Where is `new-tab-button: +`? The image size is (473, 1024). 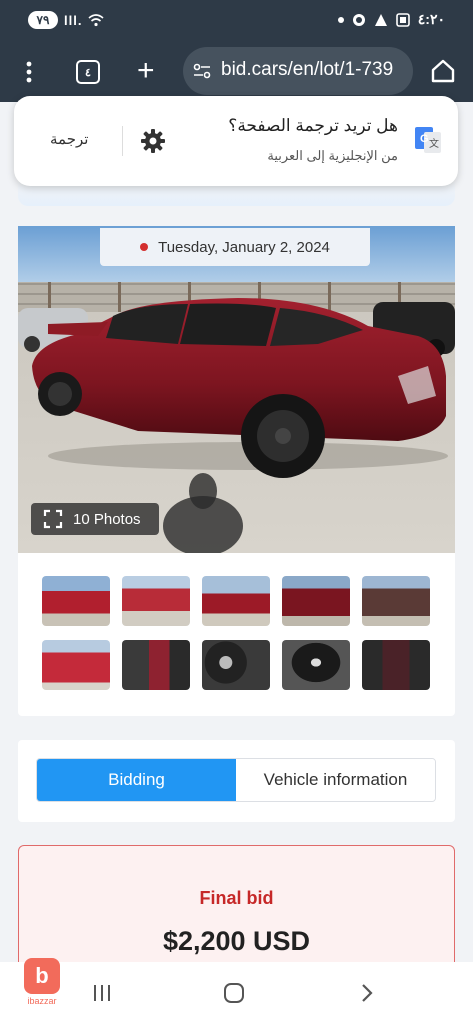 new-tab-button: + is located at coordinates (146, 71).